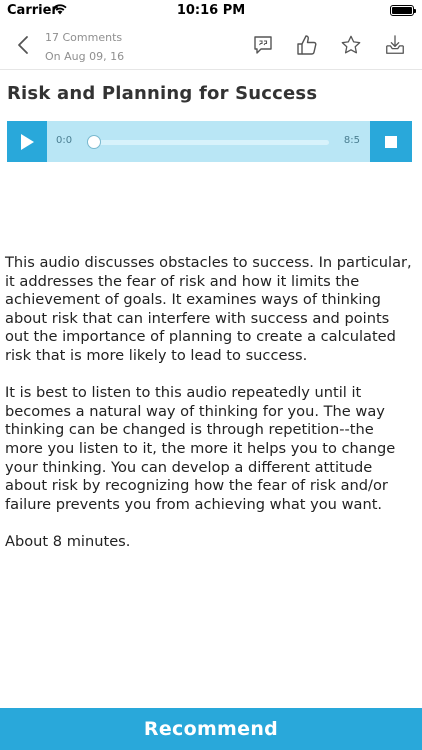 This screenshot has width=422, height=750. I want to click on article-meta: 17 Comments On Aug 09, 16, so click(84, 47).